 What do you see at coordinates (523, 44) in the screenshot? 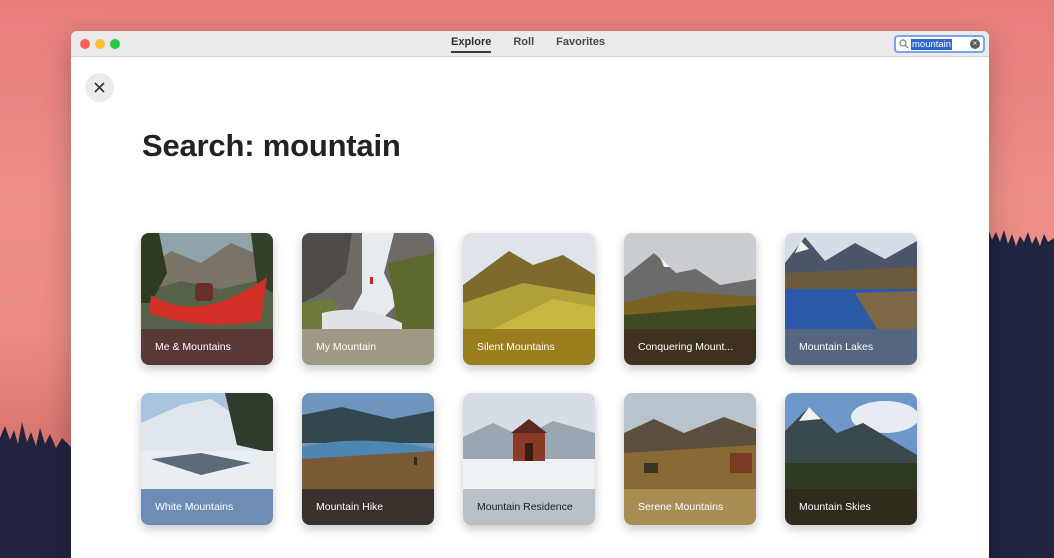
I see `tab-roll: Roll` at bounding box center [523, 44].